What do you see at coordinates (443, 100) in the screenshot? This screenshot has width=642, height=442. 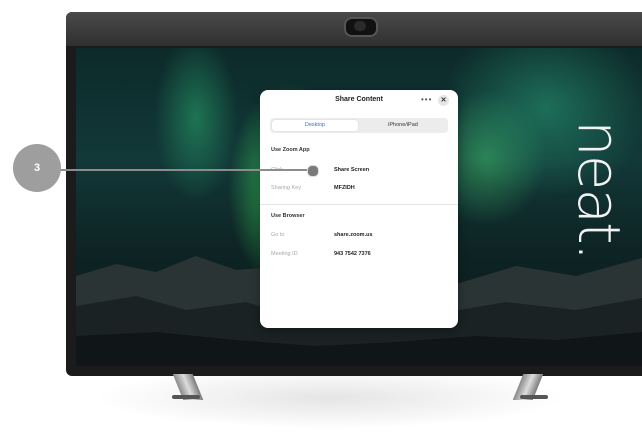 I see `close-icon: ✕` at bounding box center [443, 100].